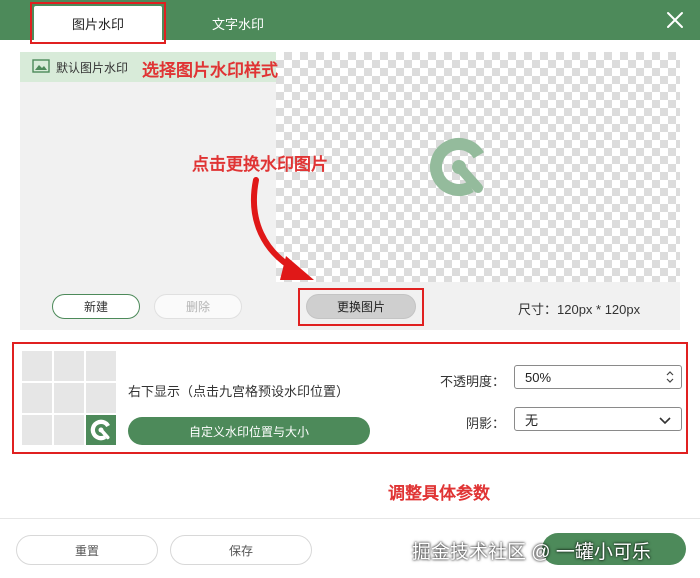 Image resolution: width=700 pixels, height=578 pixels. Describe the element at coordinates (69, 366) in the screenshot. I see `grid-cell-top-center` at that location.